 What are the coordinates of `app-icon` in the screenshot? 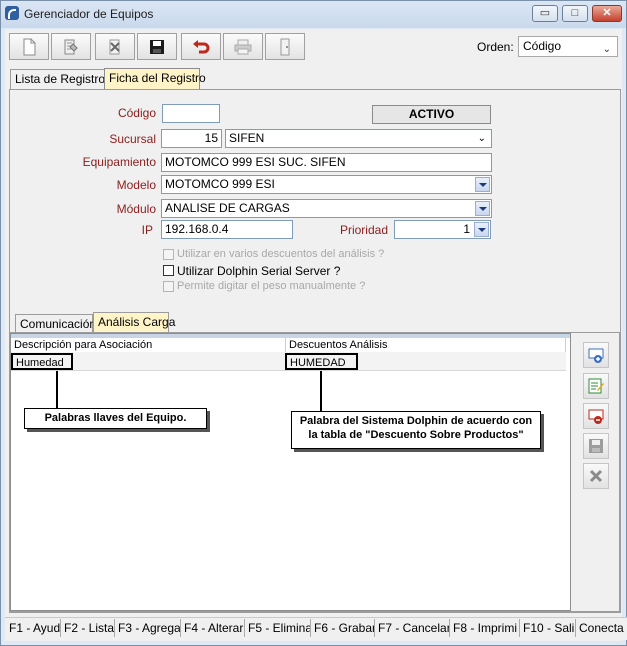 It's located at (12, 13).